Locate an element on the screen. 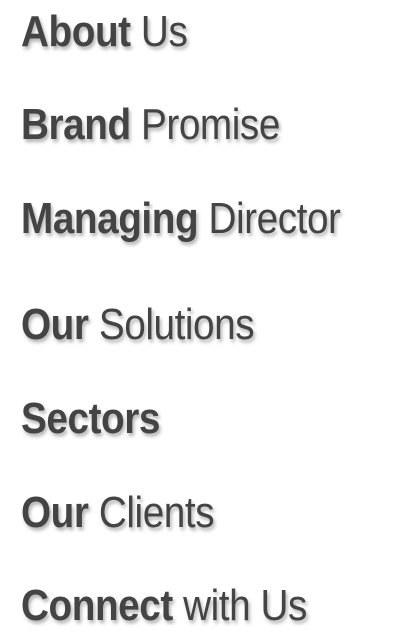 This screenshot has height=631, width=396. menu-item-bold-text: Sectors is located at coordinates (90, 418).